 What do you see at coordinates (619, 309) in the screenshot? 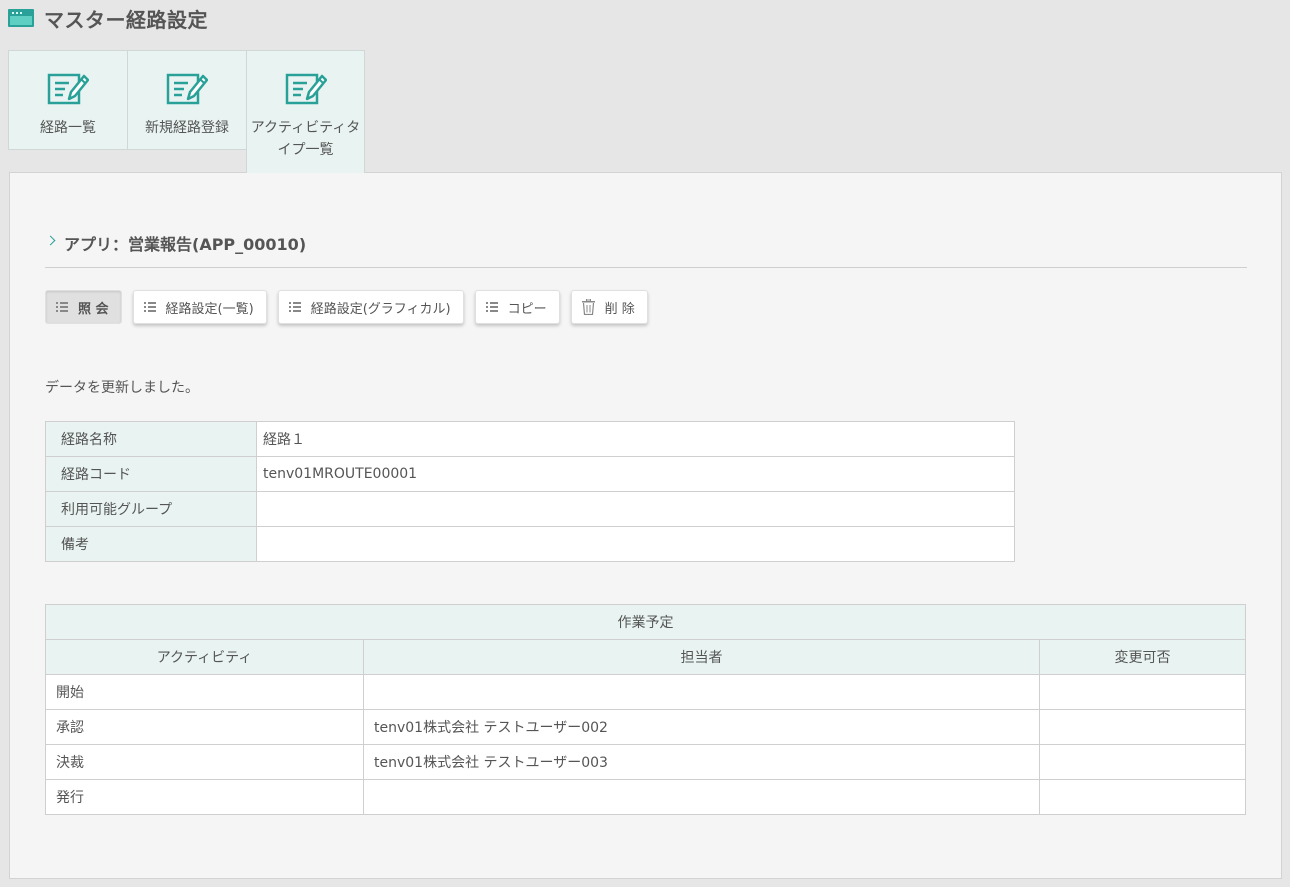
I see `delete-button-label: 削 除` at bounding box center [619, 309].